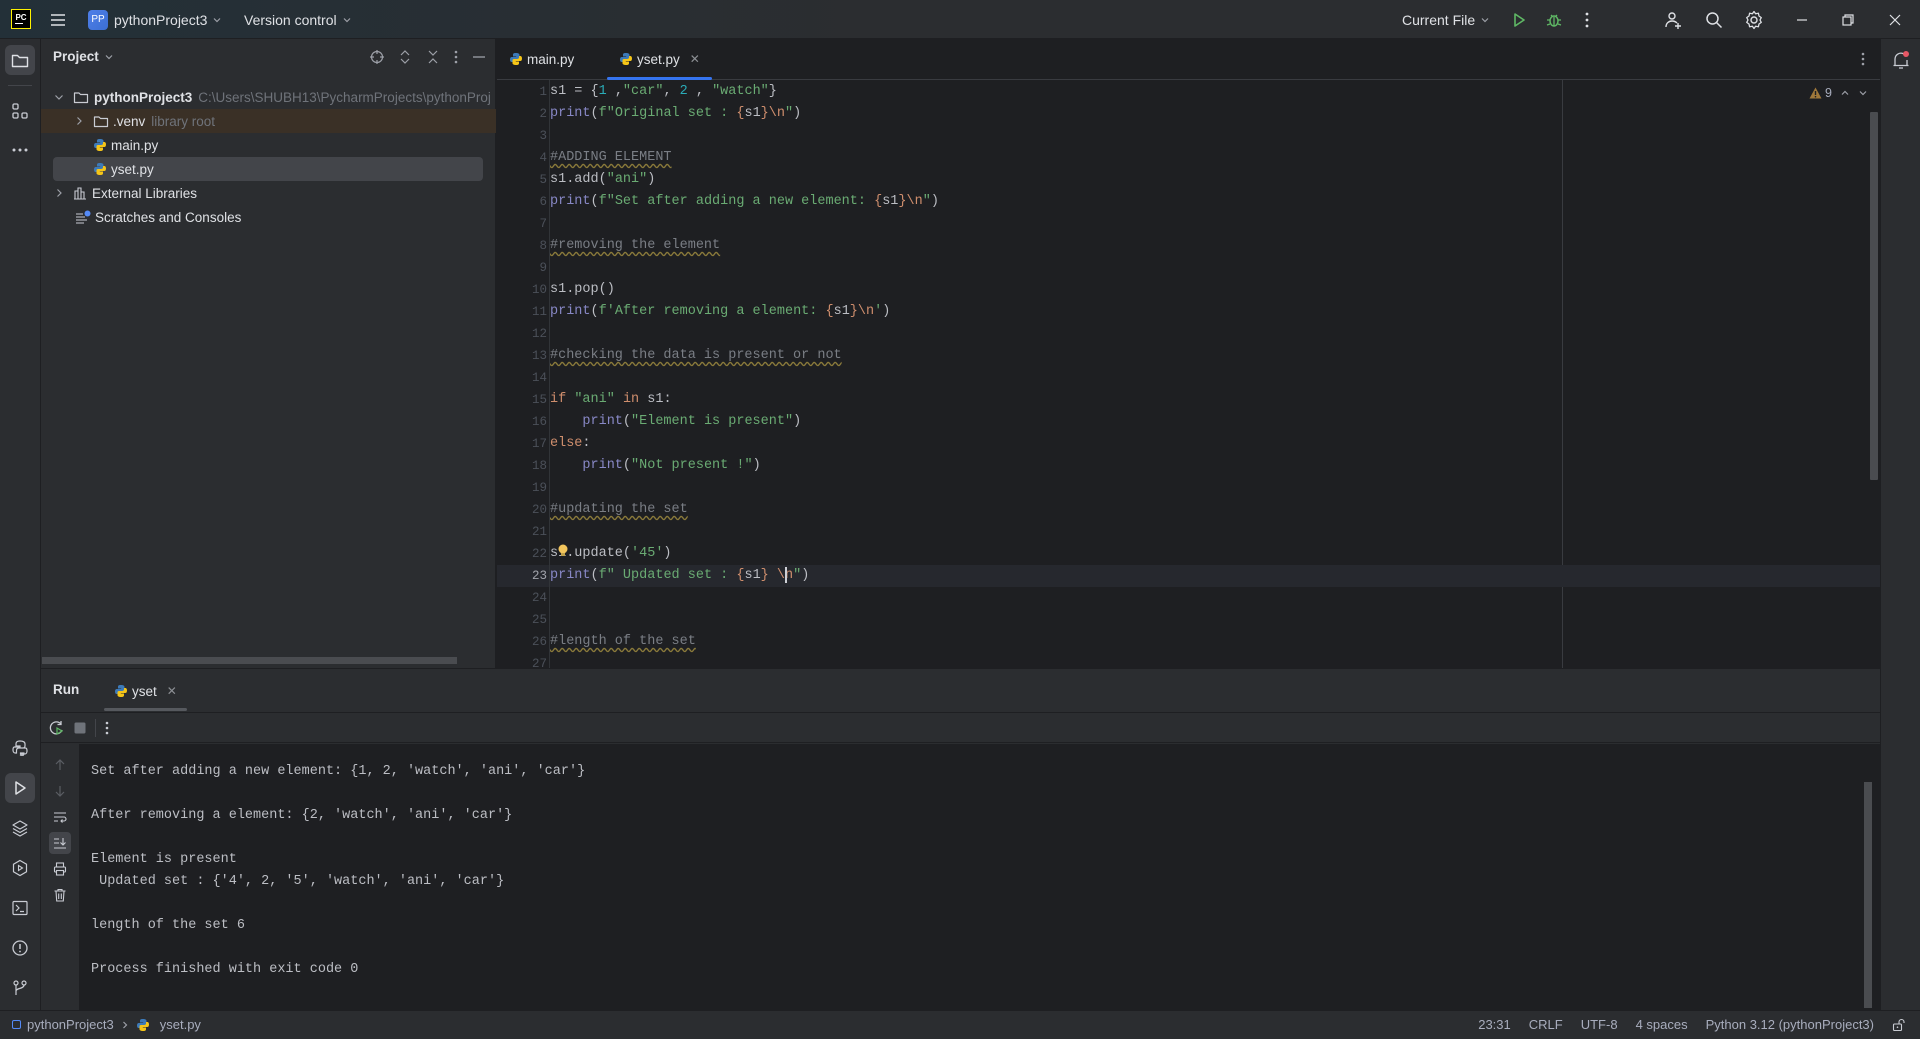 The height and width of the screenshot is (1039, 1920). I want to click on locate-file-icon, so click(377, 57).